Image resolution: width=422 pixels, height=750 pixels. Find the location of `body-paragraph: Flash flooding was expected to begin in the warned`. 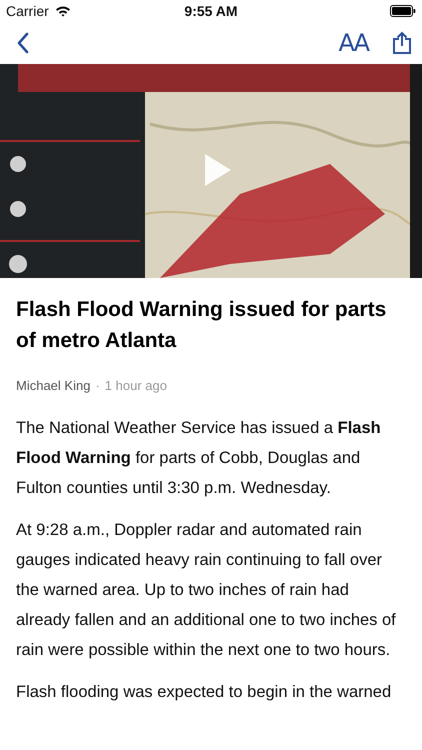

body-paragraph: Flash flooding was expected to begin in the warned is located at coordinates (204, 692).